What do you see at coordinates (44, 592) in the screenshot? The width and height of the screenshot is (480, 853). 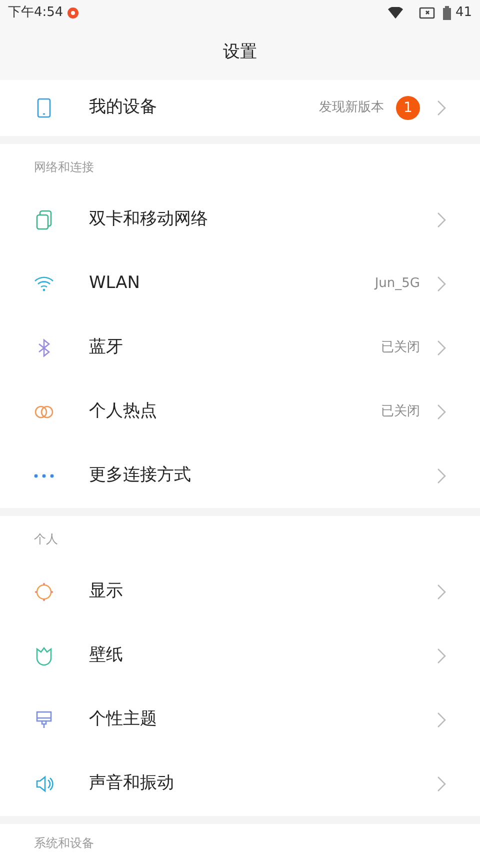 I see `sun-icon` at bounding box center [44, 592].